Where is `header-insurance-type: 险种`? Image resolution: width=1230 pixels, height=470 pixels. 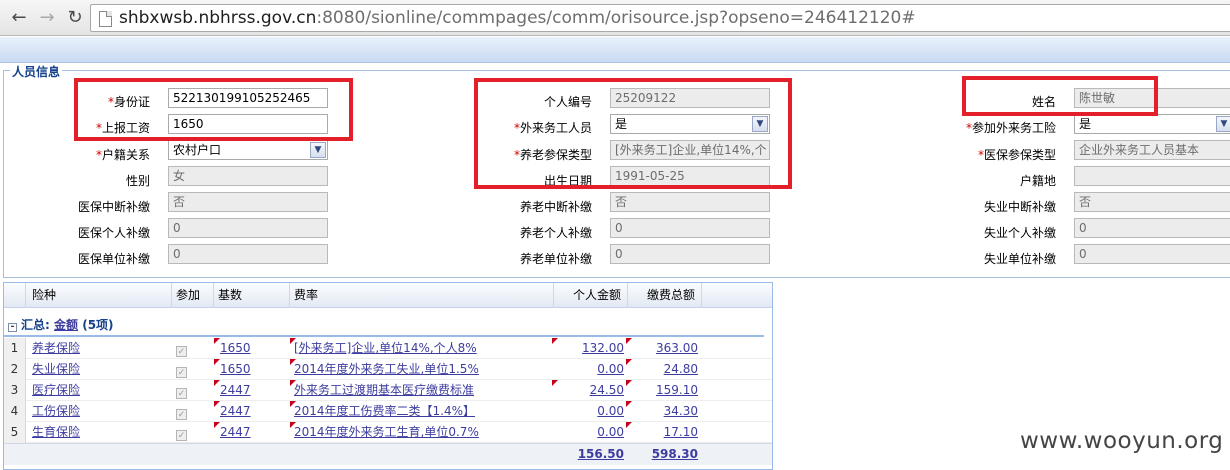 header-insurance-type: 险种 is located at coordinates (99, 295).